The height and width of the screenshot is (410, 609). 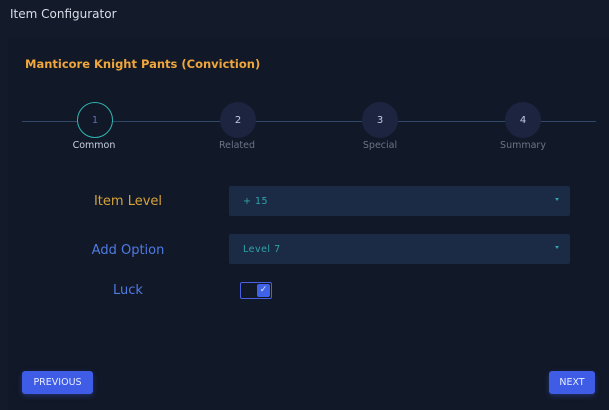 What do you see at coordinates (557, 247) in the screenshot?
I see `add-option-caret-icon` at bounding box center [557, 247].